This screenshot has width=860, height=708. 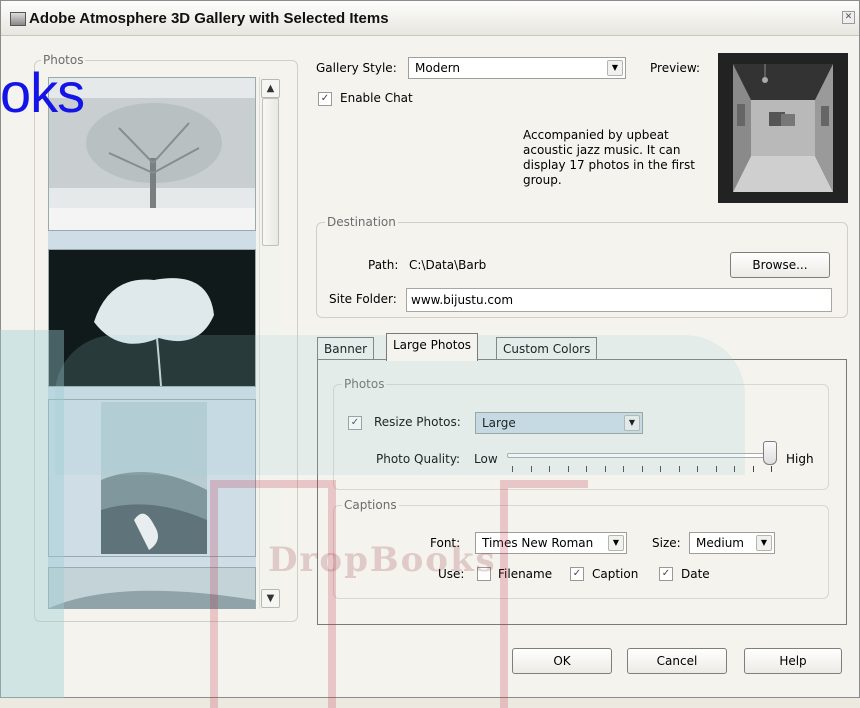 What do you see at coordinates (361, 222) in the screenshot?
I see `destination-legend: Destination` at bounding box center [361, 222].